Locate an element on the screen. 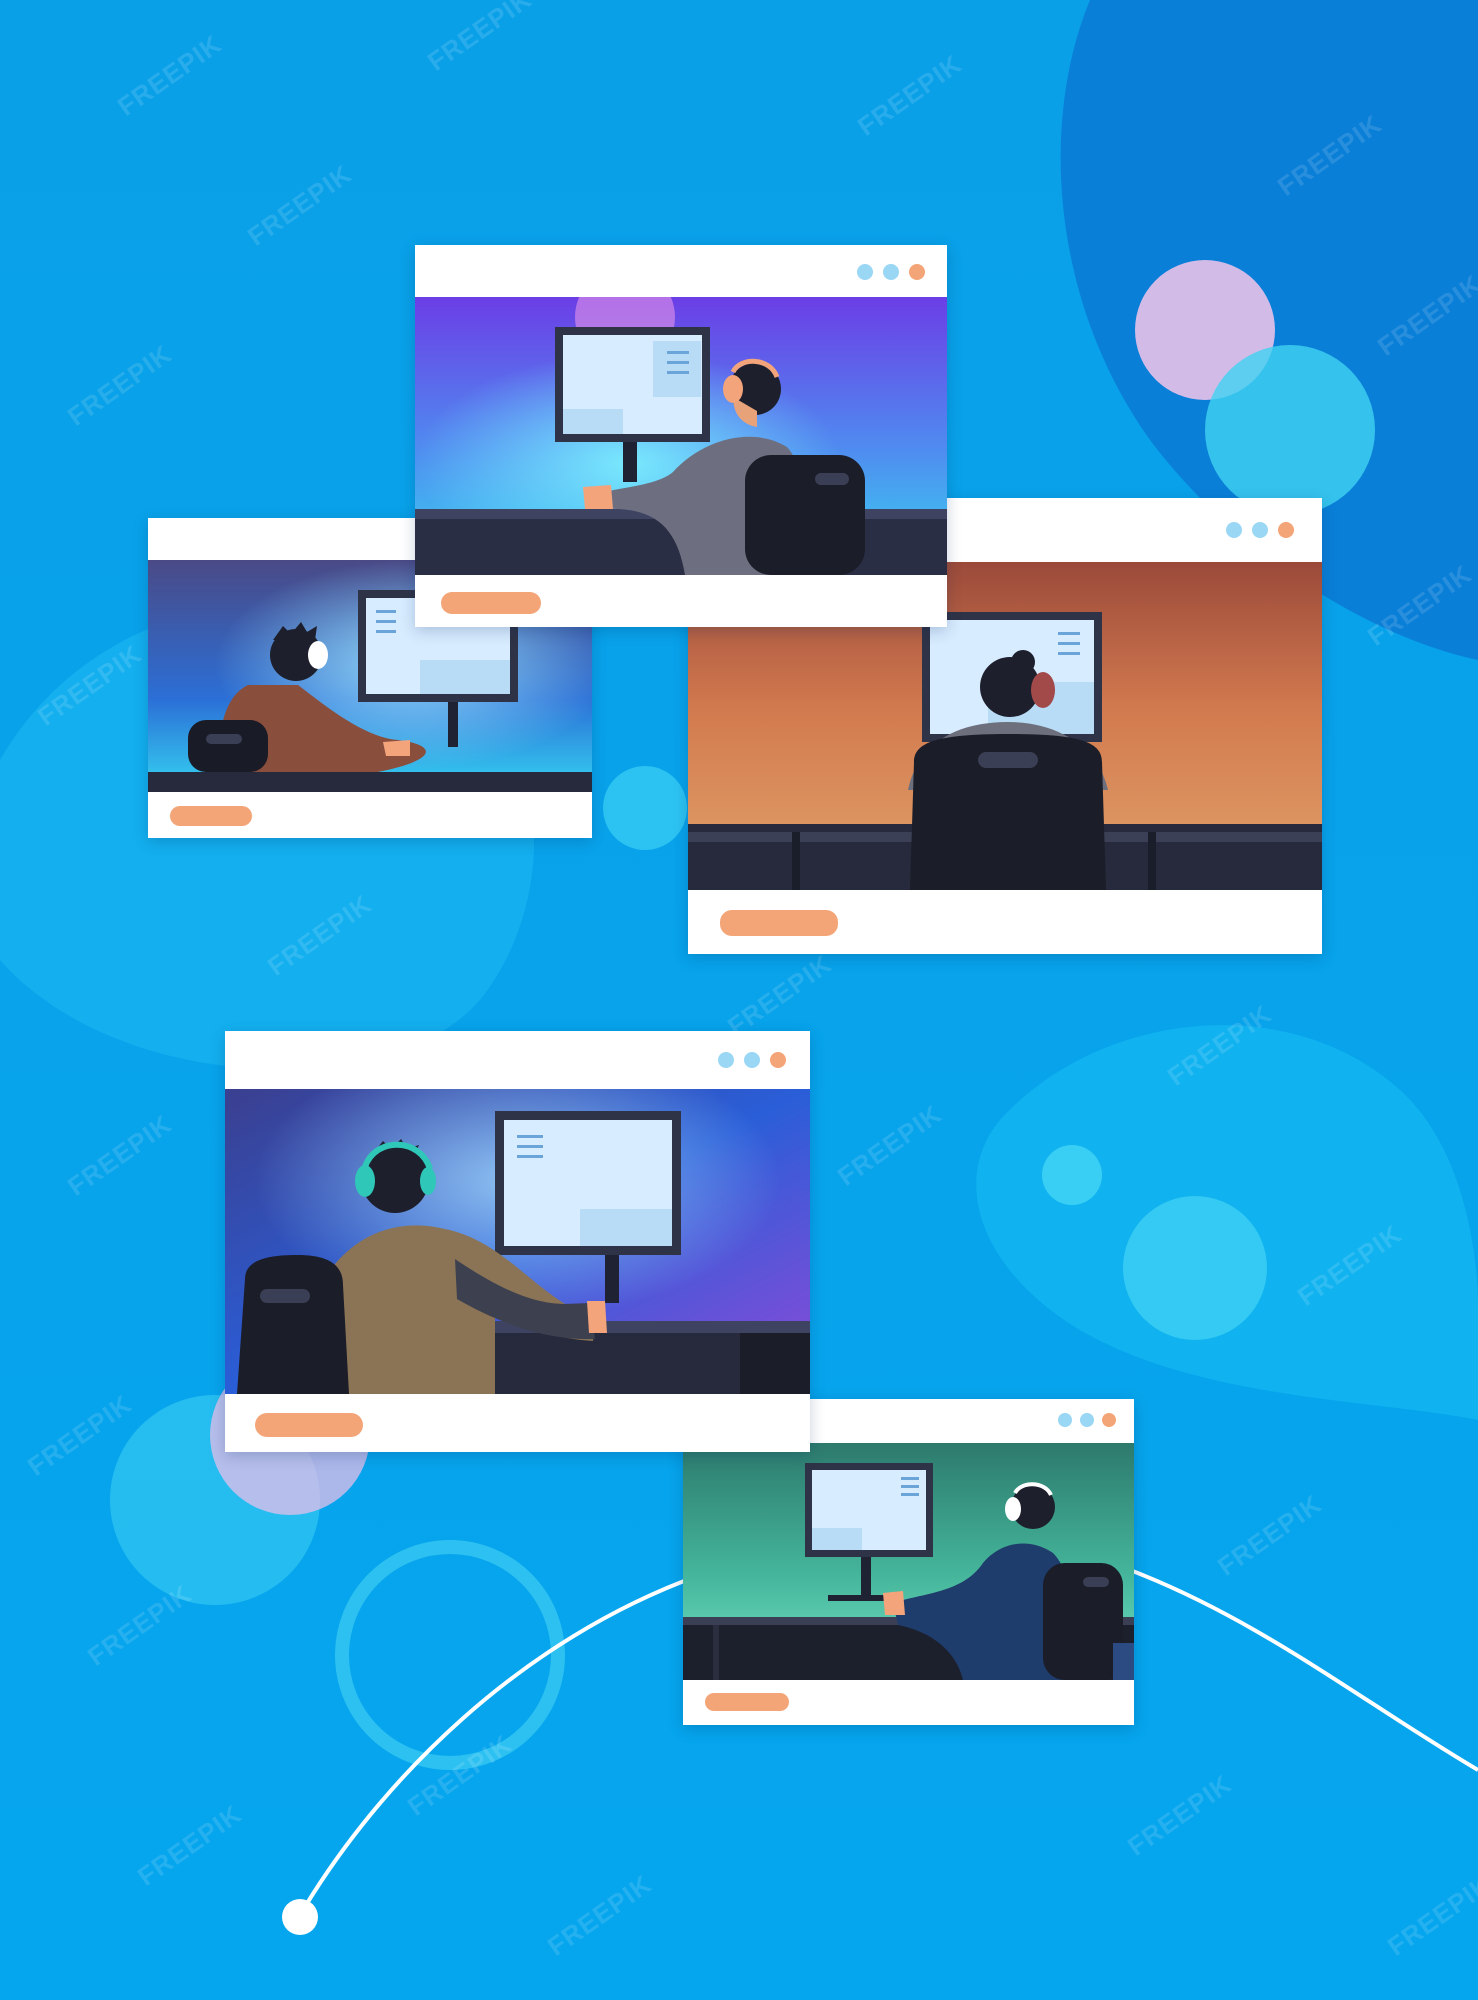 Image resolution: width=1478 pixels, height=2000 pixels. gamer-scene-purple is located at coordinates (681, 436).